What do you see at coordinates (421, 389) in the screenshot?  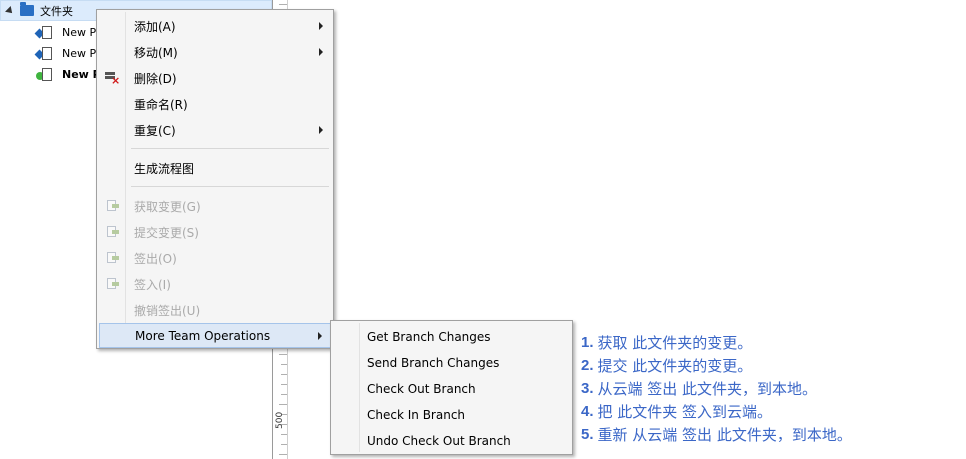 I see `menu-item-label: Check Out Branch` at bounding box center [421, 389].